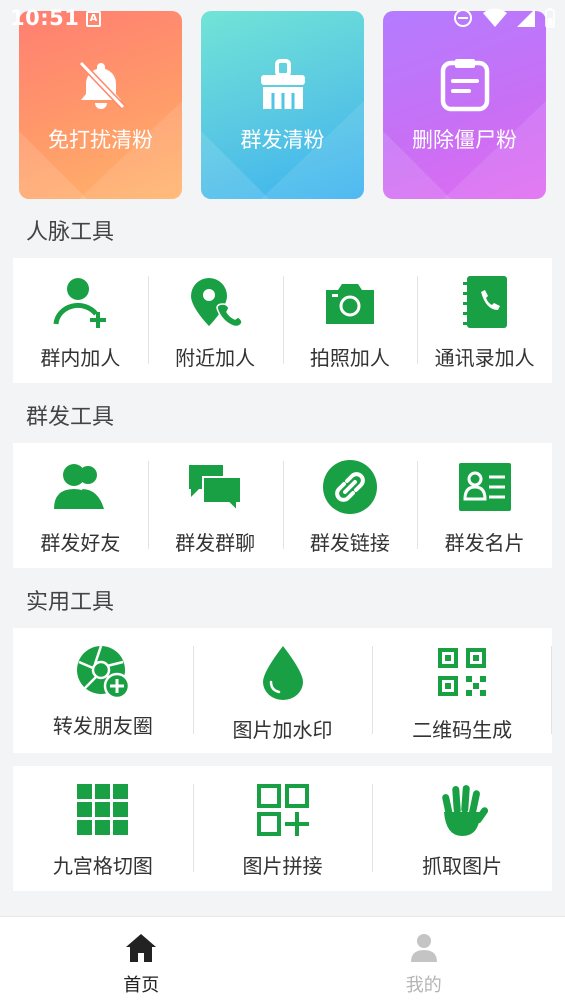  I want to click on card-delete-zombie: 删除僵尸粉, so click(464, 105).